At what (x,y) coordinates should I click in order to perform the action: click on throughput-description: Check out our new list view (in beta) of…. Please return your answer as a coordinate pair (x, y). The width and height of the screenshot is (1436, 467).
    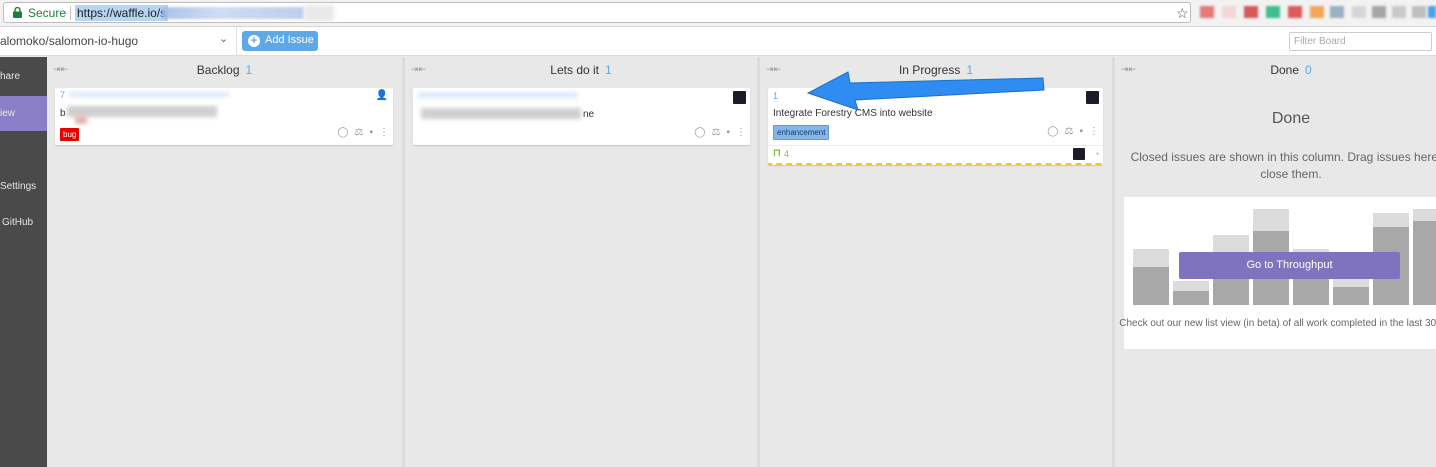
    Looking at the image, I should click on (1277, 323).